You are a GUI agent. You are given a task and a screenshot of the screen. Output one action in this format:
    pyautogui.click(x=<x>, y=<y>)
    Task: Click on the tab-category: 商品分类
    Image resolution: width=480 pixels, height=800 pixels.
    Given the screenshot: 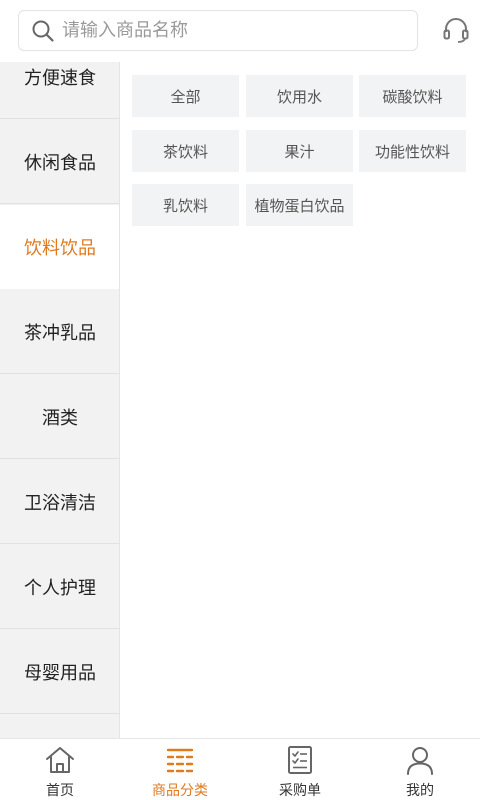 What is the action you would take?
    pyautogui.click(x=180, y=769)
    